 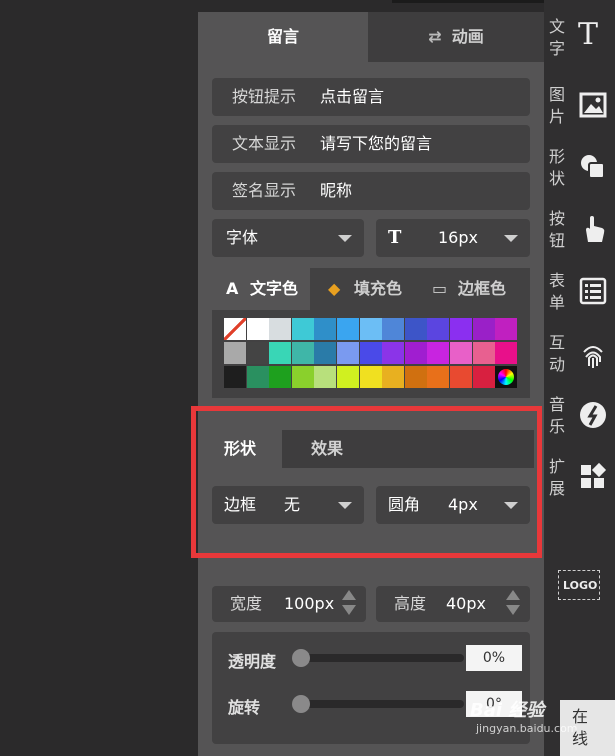 I want to click on height-label: 高度, so click(x=410, y=603).